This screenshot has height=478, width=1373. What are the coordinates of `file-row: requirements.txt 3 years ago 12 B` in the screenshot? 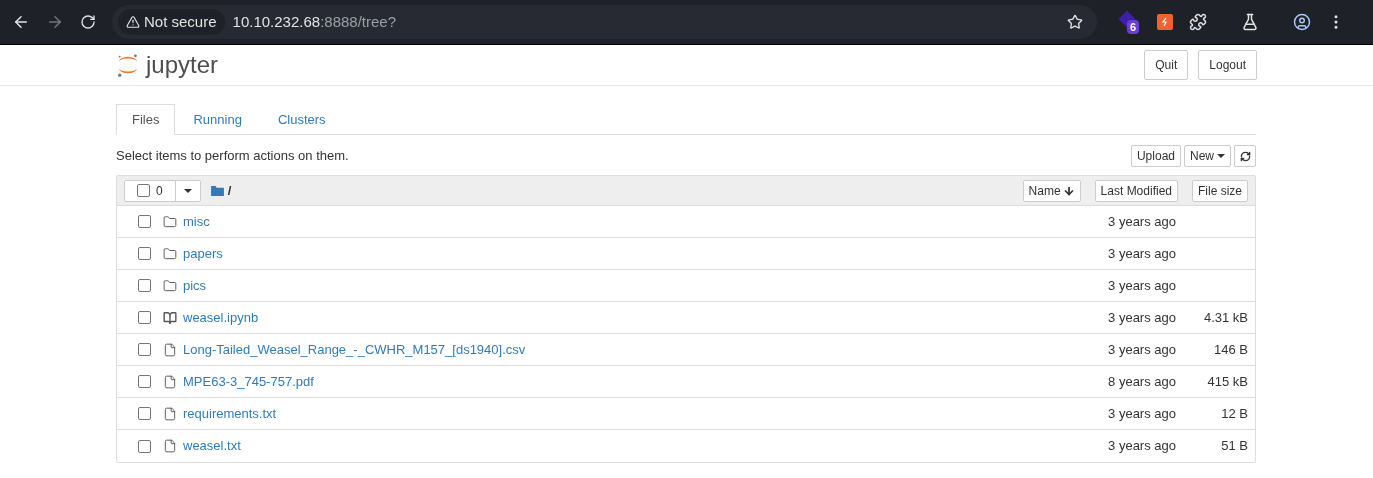 It's located at (686, 414).